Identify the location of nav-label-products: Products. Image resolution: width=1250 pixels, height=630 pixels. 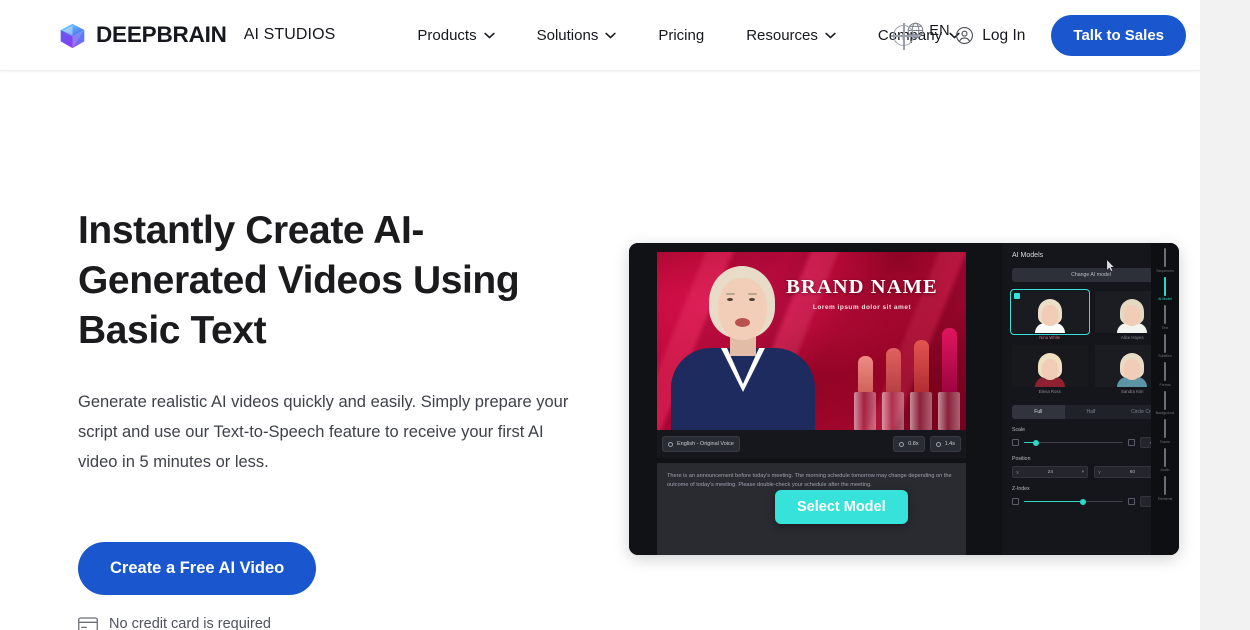
(447, 35).